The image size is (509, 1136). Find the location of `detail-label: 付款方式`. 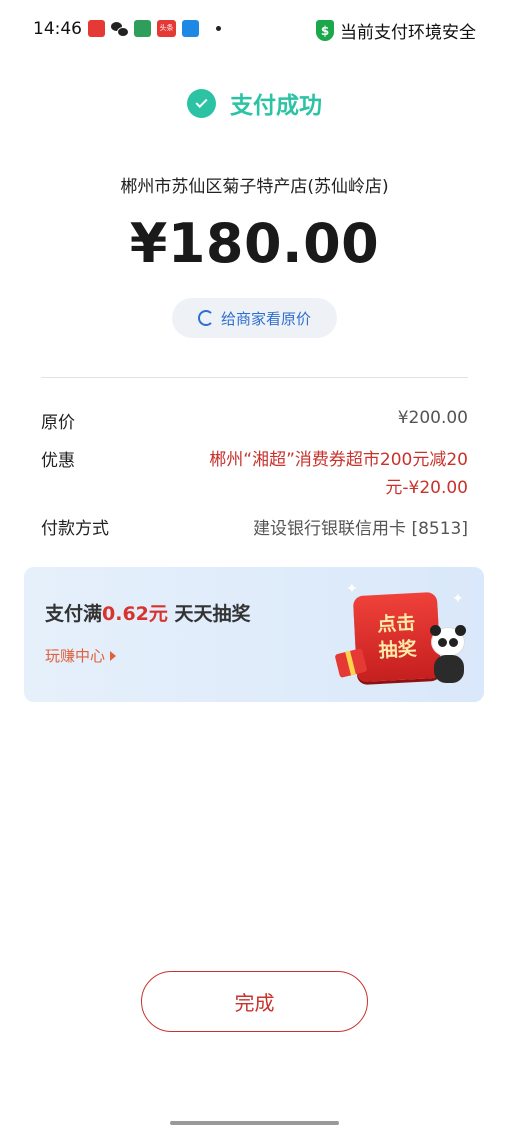

detail-label: 付款方式 is located at coordinates (75, 529).